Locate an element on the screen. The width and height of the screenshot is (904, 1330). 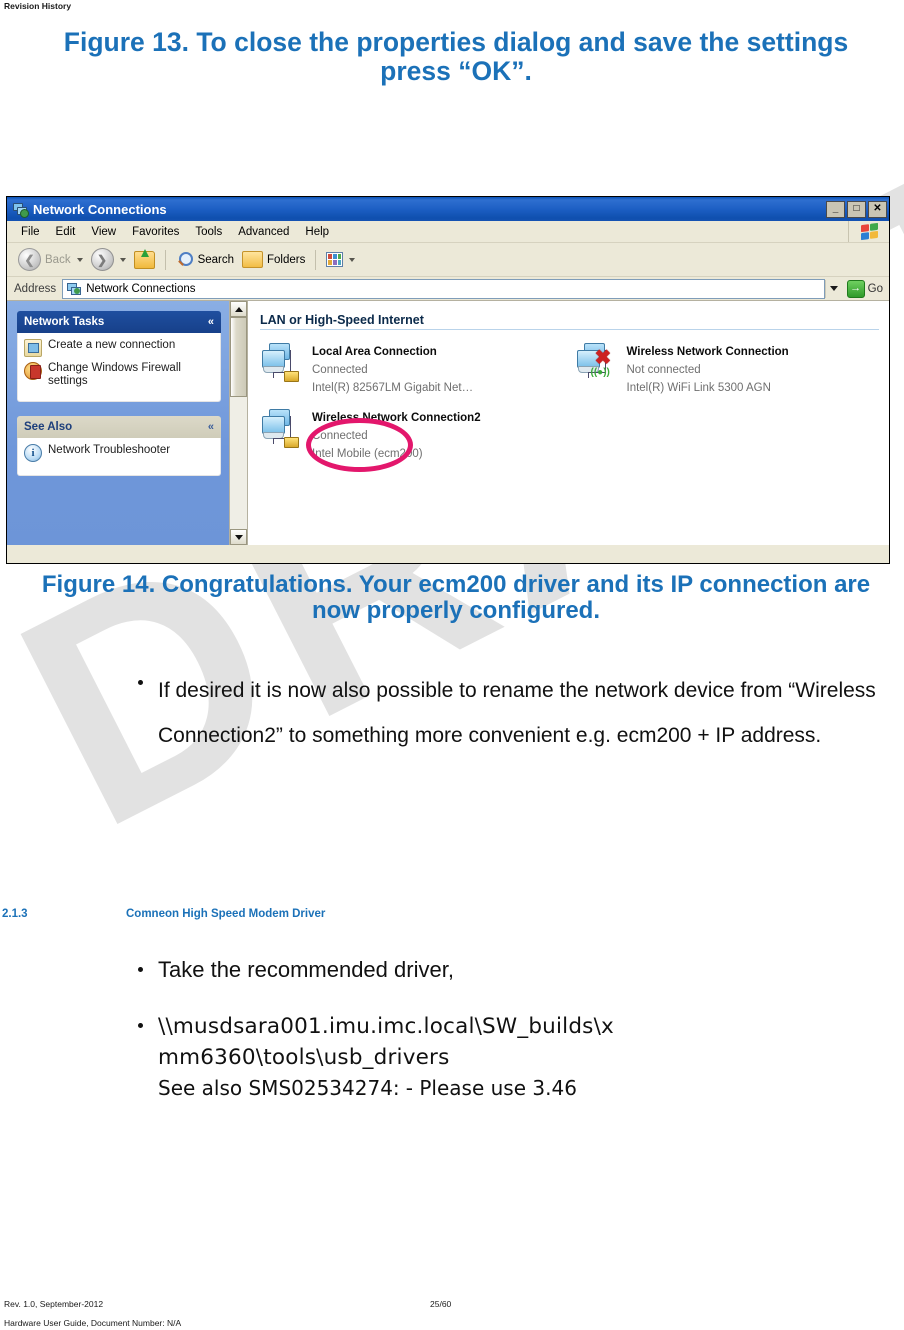
views-dropdown-icon is located at coordinates (352, 259).